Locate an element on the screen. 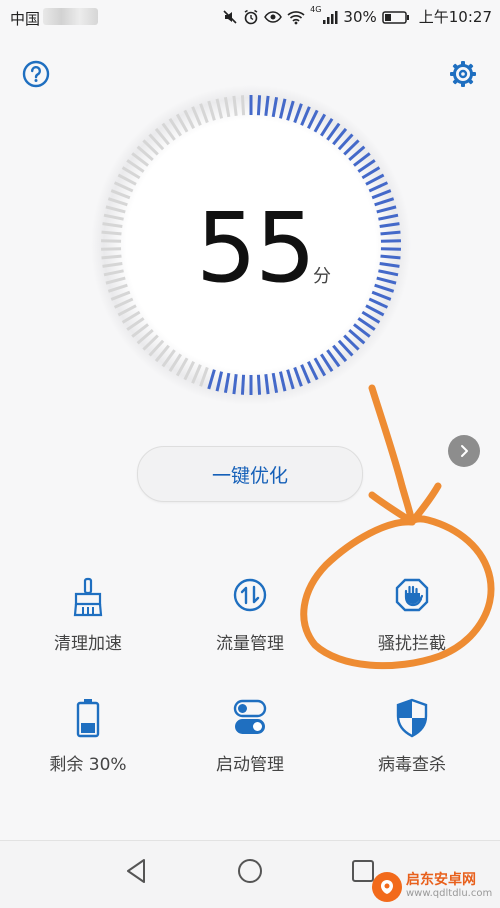  watermark-url: www.qdltdlu.com is located at coordinates (449, 893).